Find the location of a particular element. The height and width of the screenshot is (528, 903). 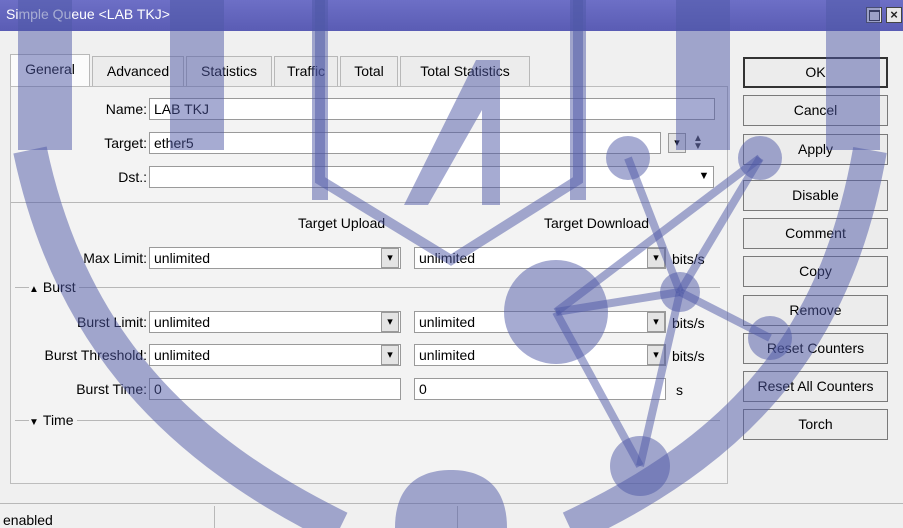

tab-total: Total is located at coordinates (369, 71).